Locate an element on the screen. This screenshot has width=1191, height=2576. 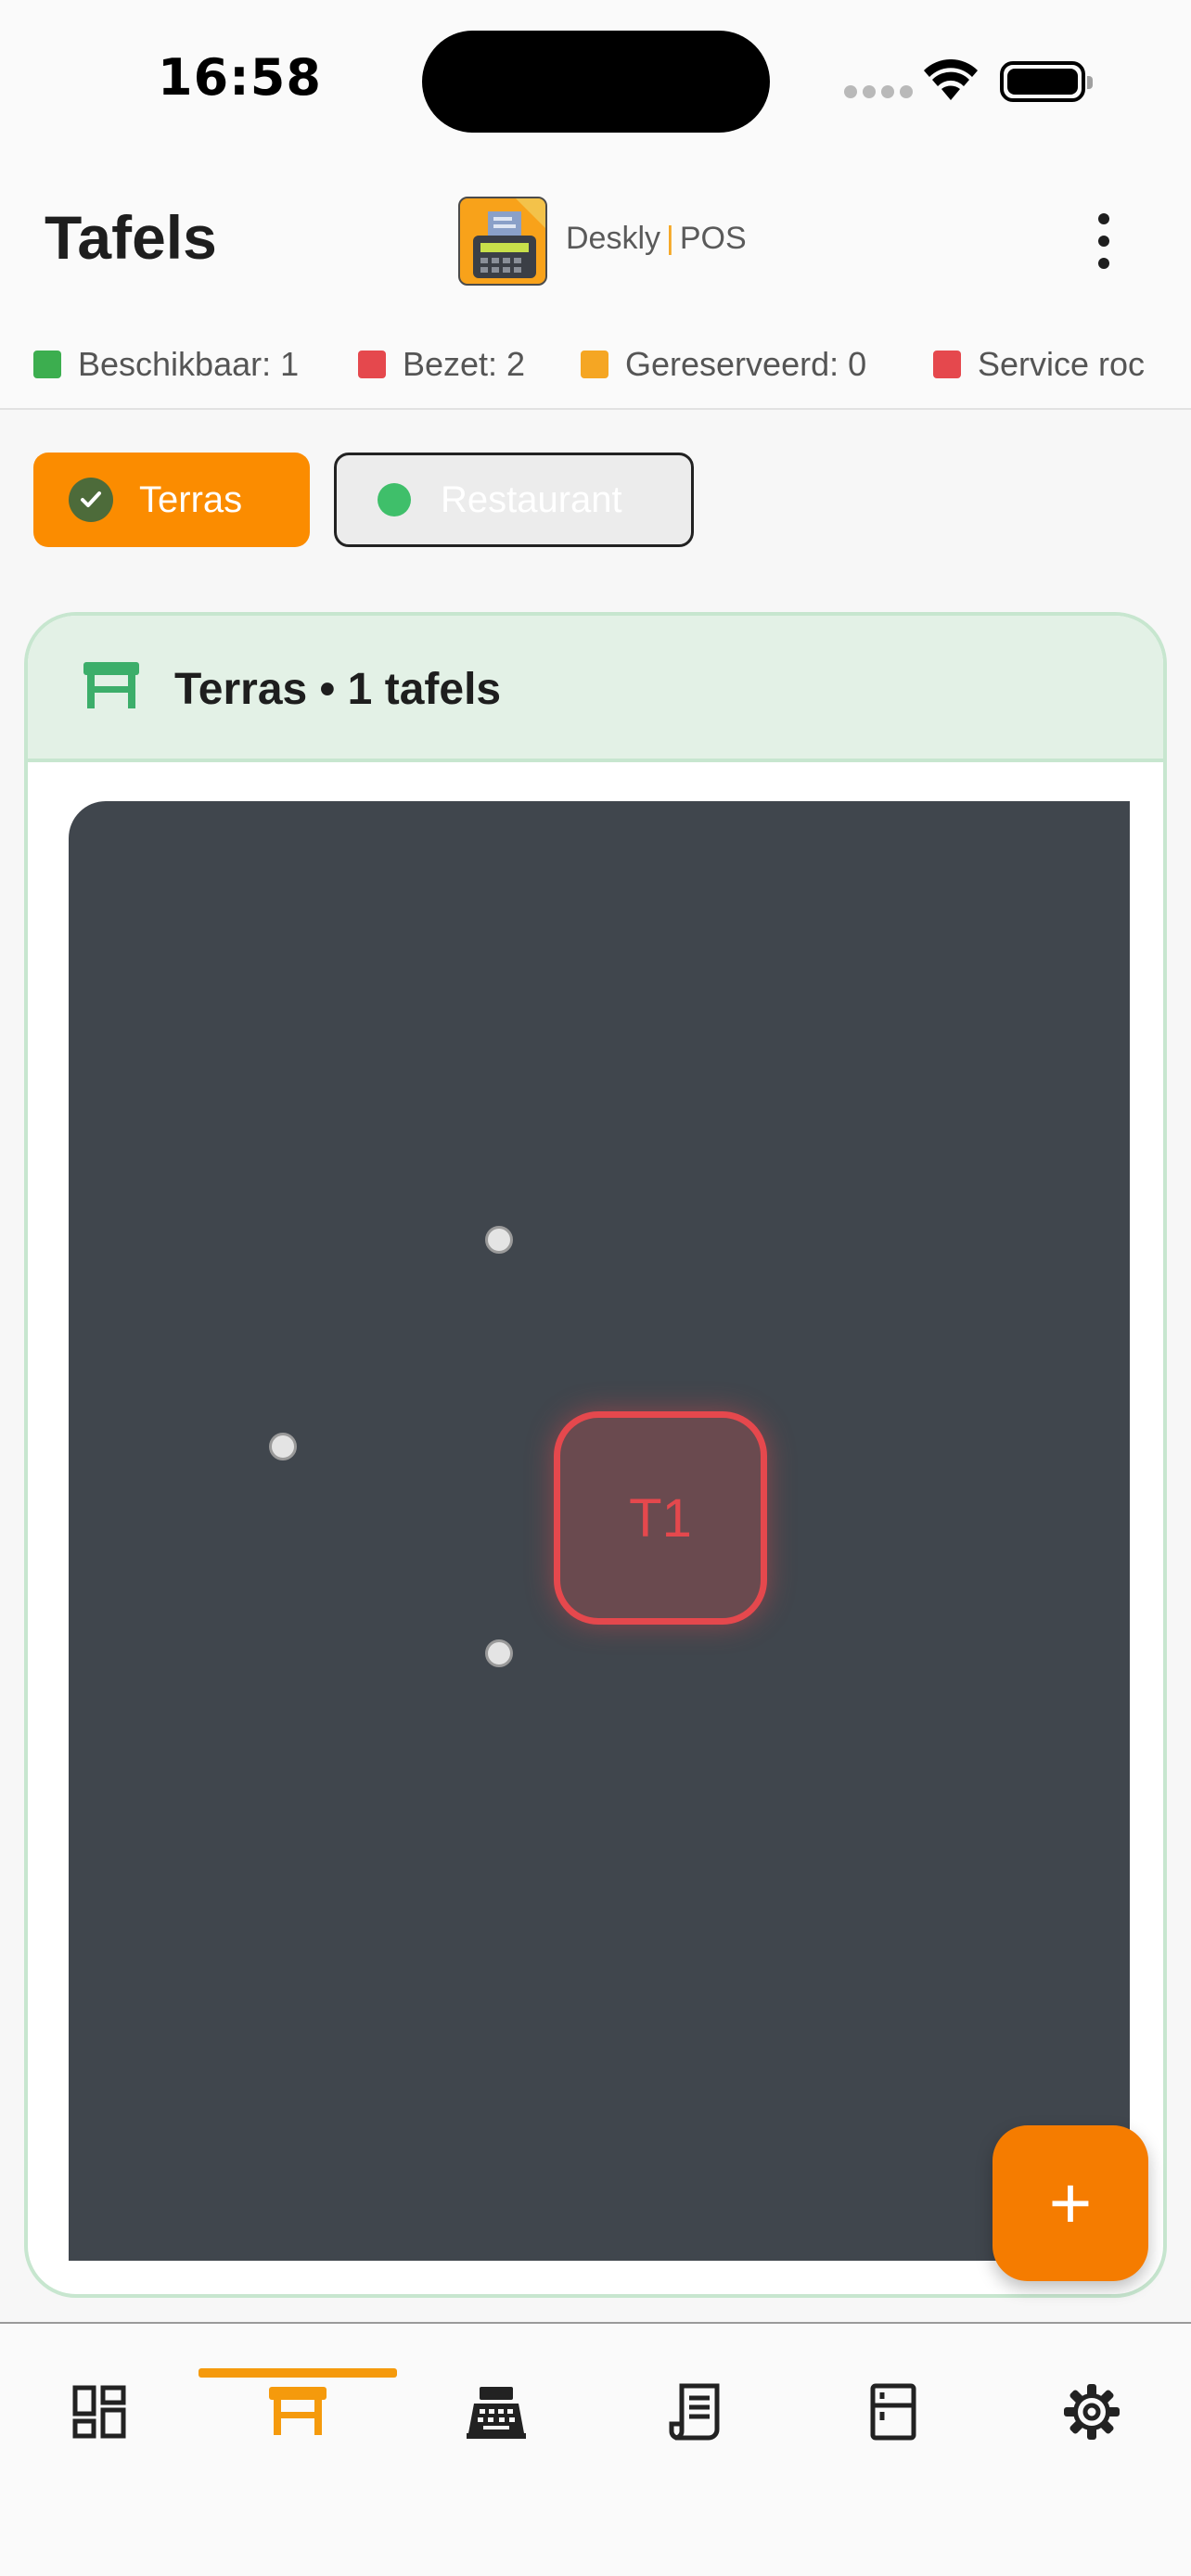
nav-settings is located at coordinates (1091, 2412).